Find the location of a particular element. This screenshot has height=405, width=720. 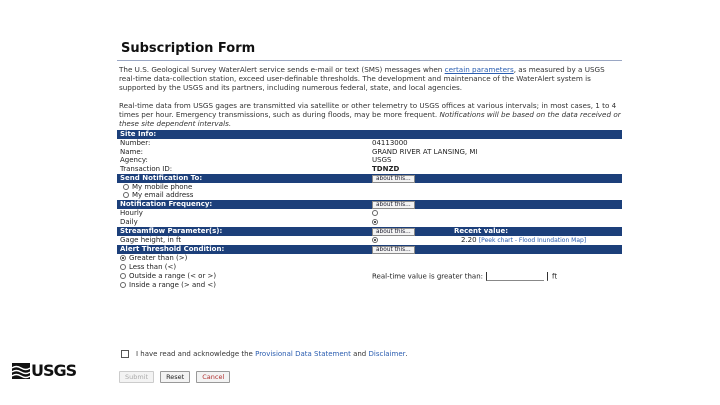

threshold-value-input is located at coordinates (515, 276).